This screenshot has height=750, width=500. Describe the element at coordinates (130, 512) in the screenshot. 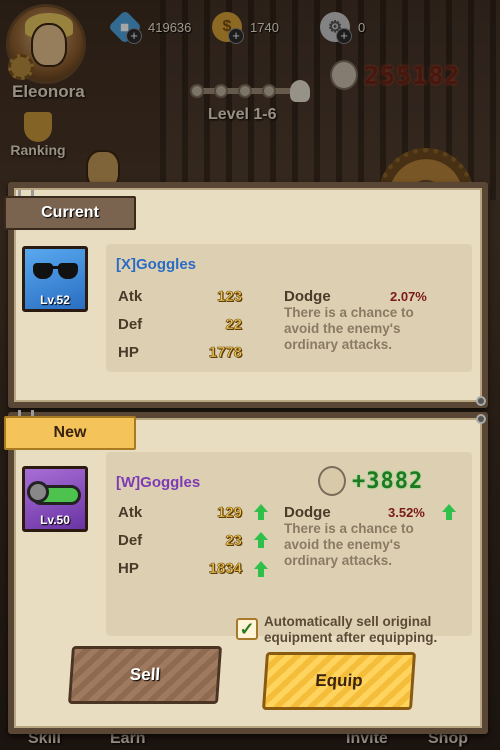

I see `new-atk-label: Atk` at that location.